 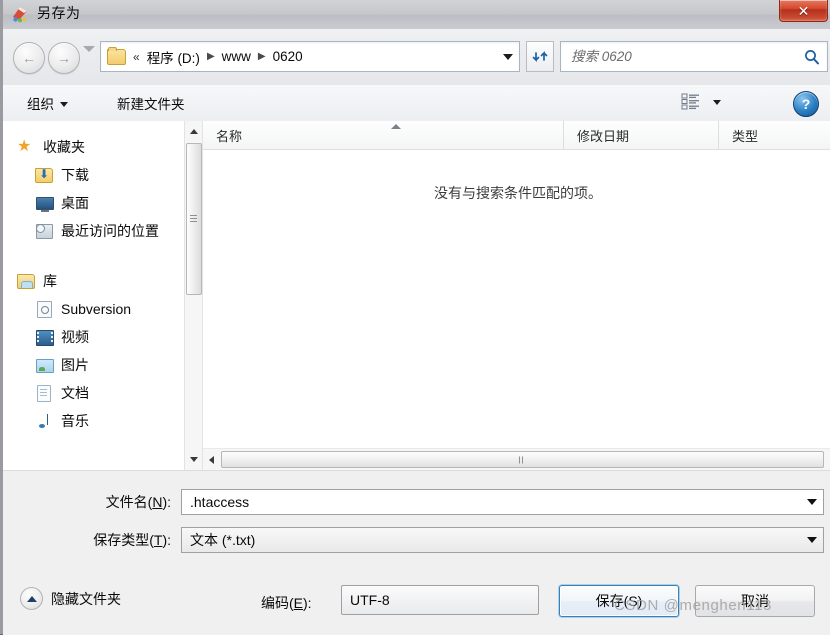 I want to click on filename-row: 文件名(N):, so click(x=413, y=502).